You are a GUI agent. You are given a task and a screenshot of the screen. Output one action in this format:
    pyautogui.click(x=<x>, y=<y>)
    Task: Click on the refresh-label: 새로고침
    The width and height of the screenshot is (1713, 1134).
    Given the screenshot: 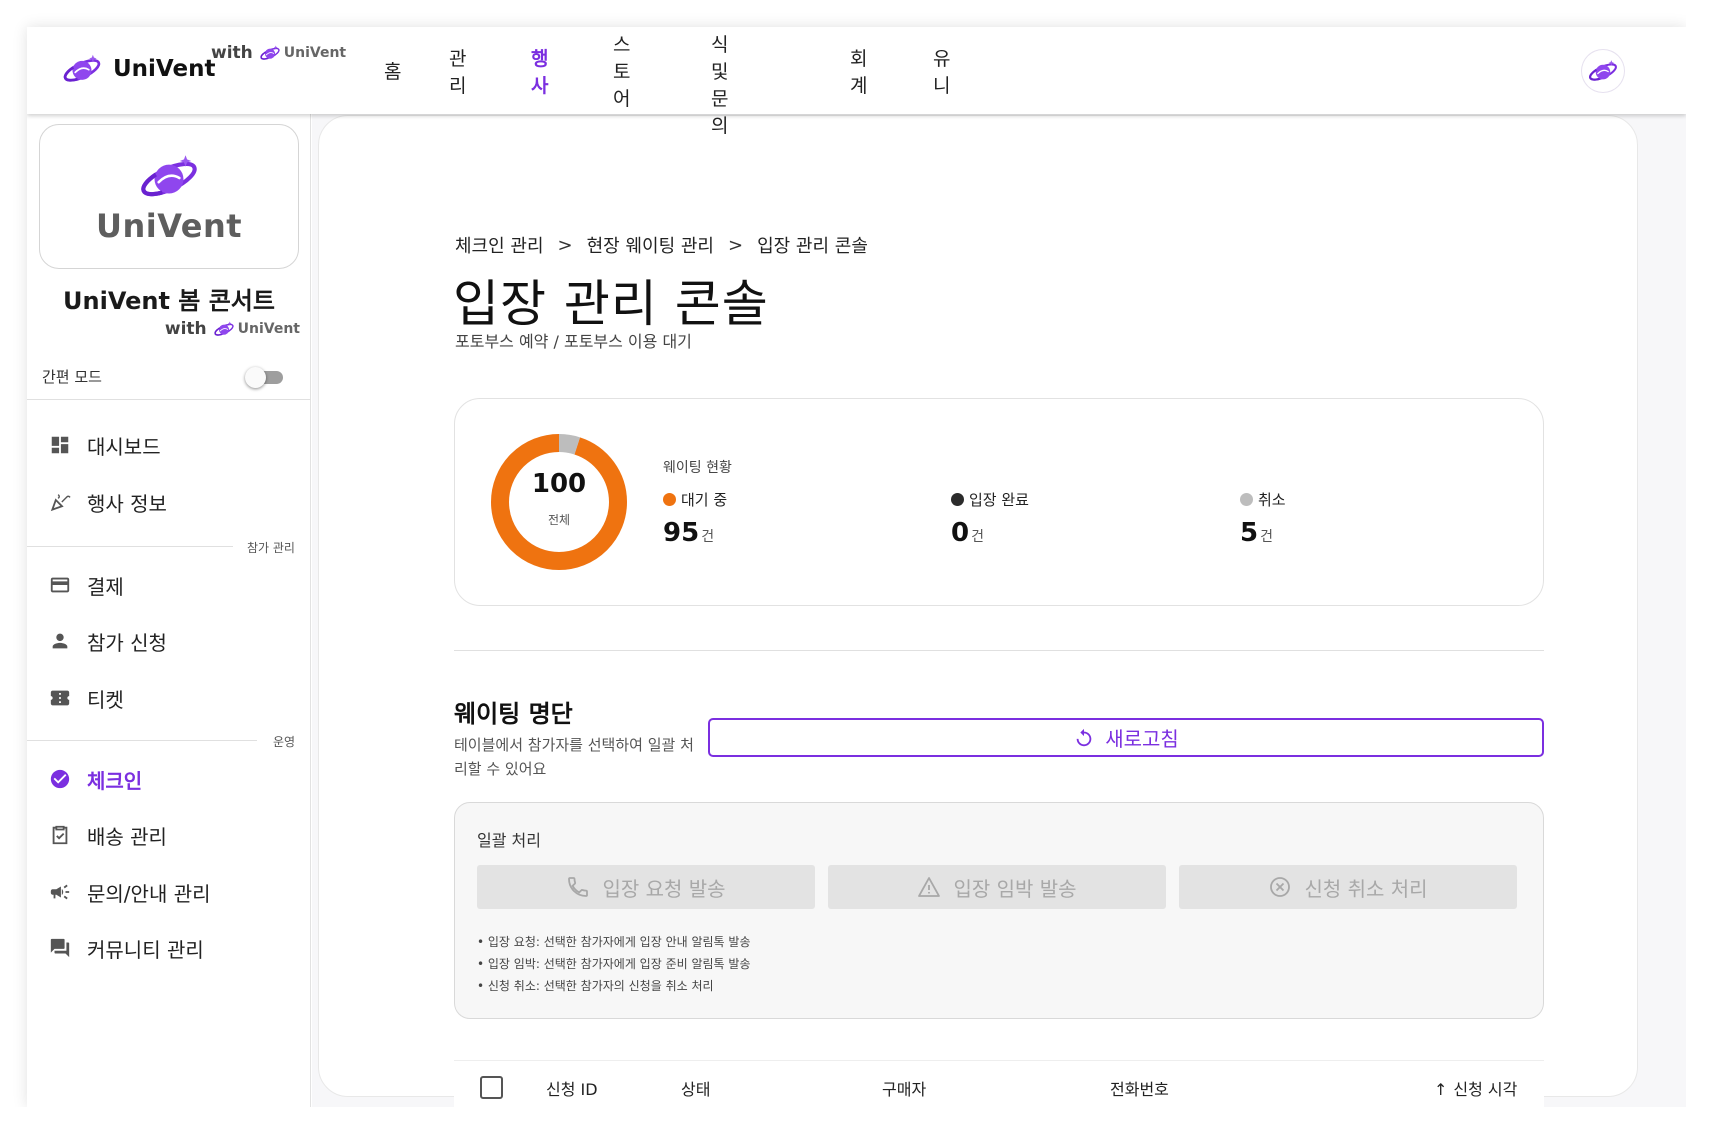 What is the action you would take?
    pyautogui.click(x=1142, y=739)
    